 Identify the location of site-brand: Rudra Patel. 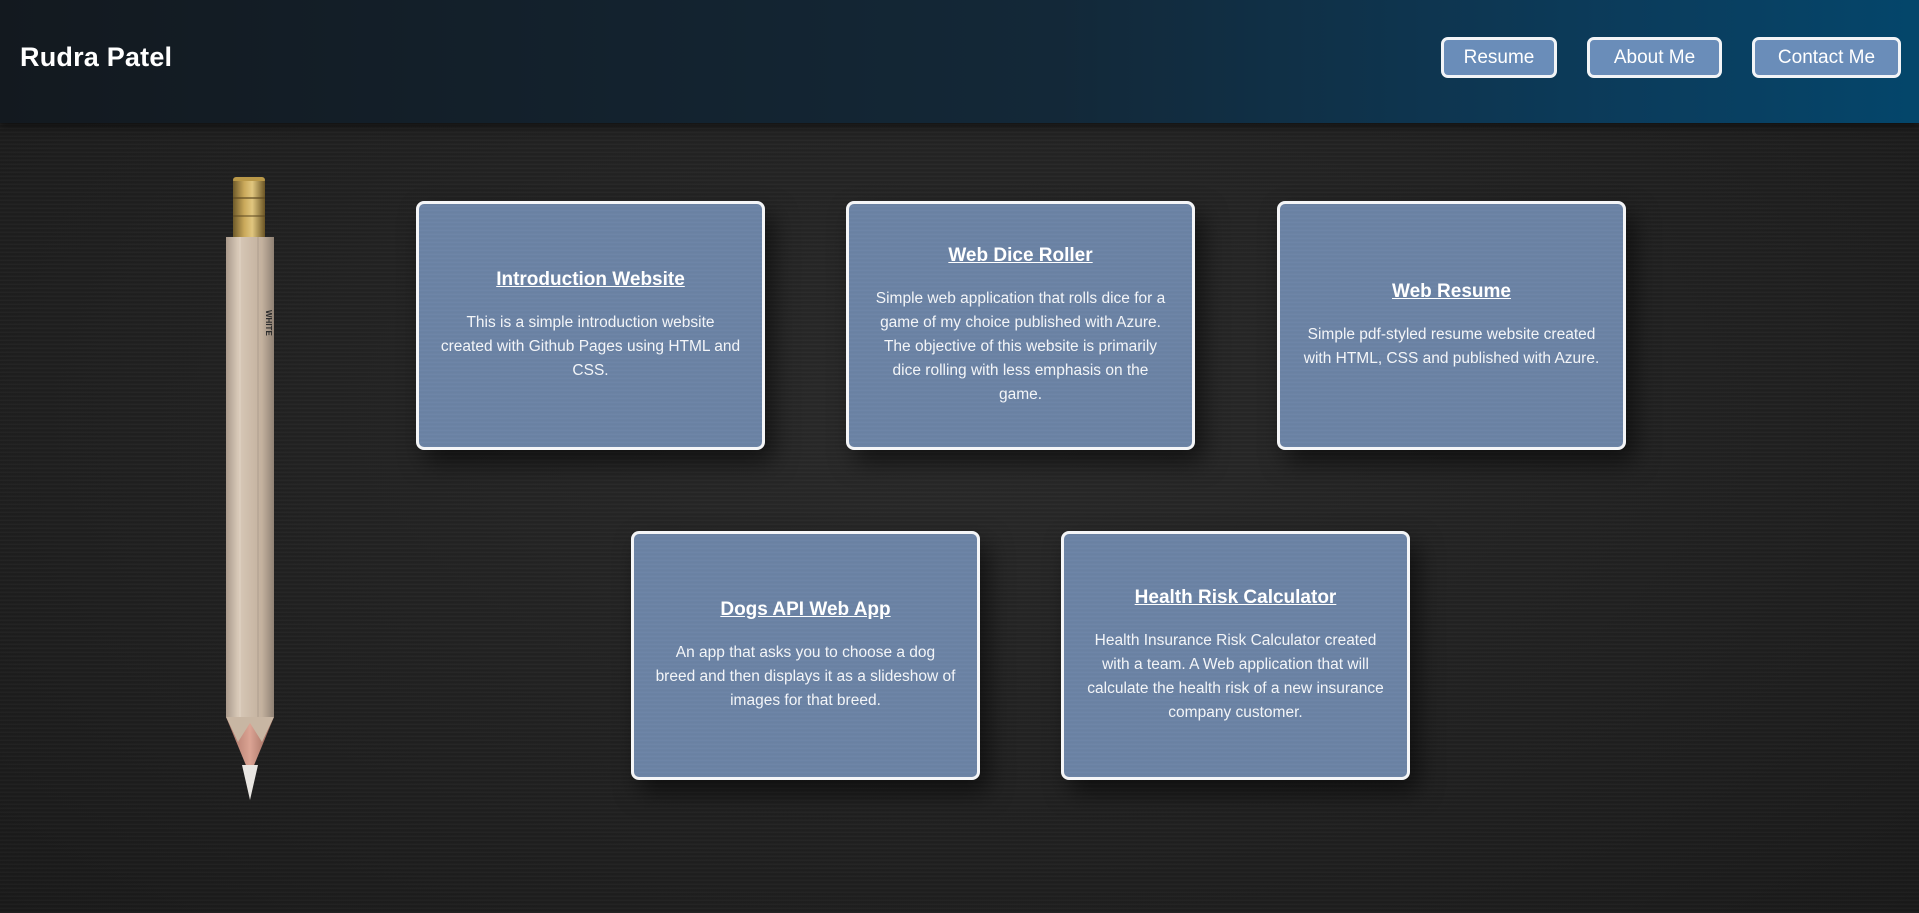
(96, 57).